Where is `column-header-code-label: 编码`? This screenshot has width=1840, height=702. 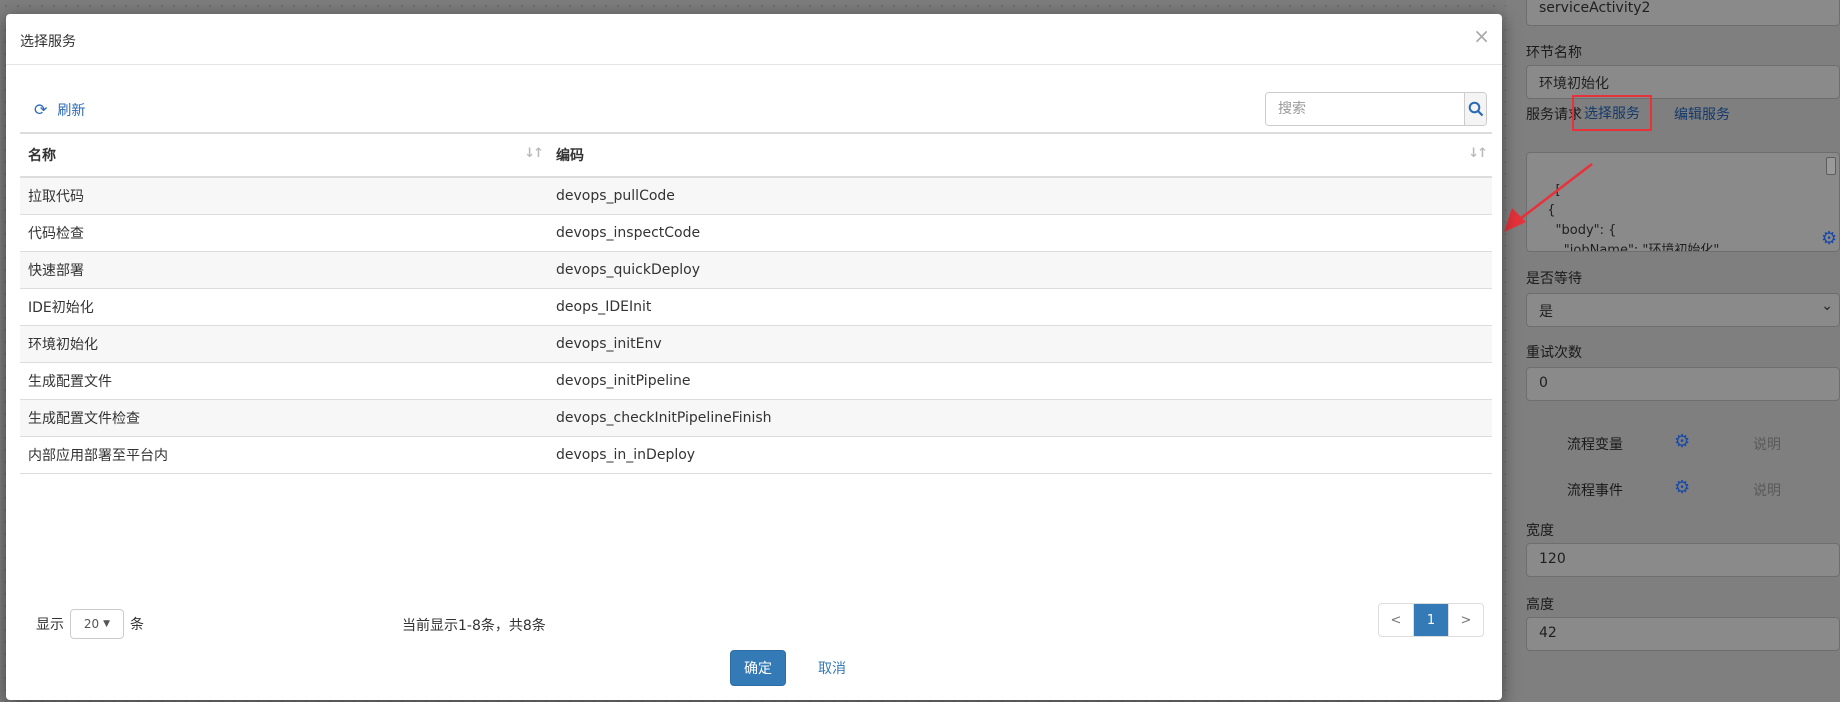 column-header-code-label: 编码 is located at coordinates (570, 156).